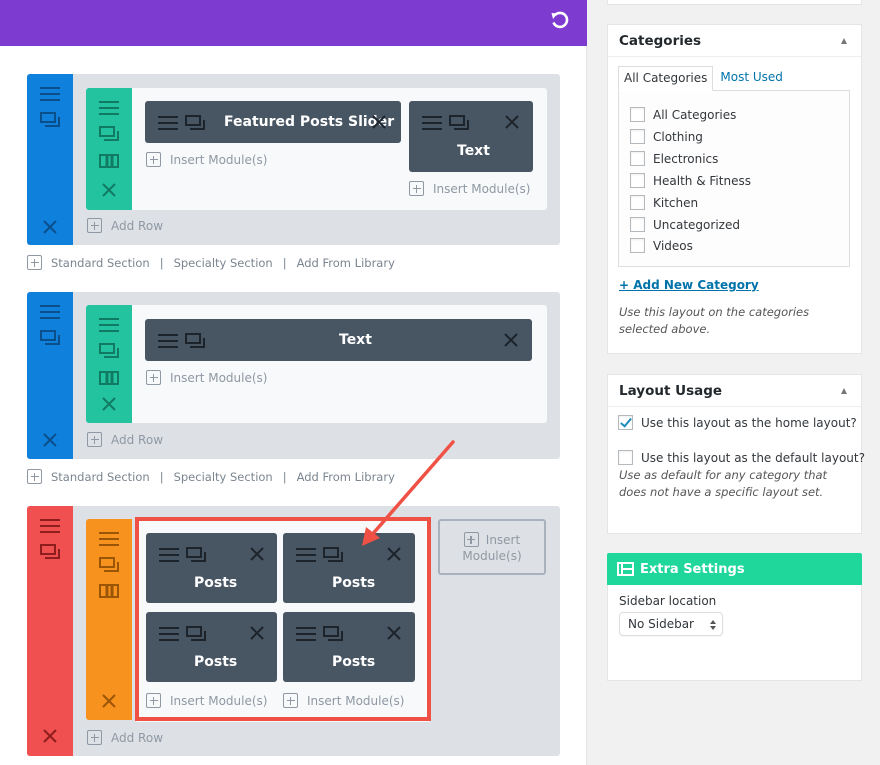 Image resolution: width=880 pixels, height=765 pixels. What do you see at coordinates (50, 159) in the screenshot?
I see `section-1-handle` at bounding box center [50, 159].